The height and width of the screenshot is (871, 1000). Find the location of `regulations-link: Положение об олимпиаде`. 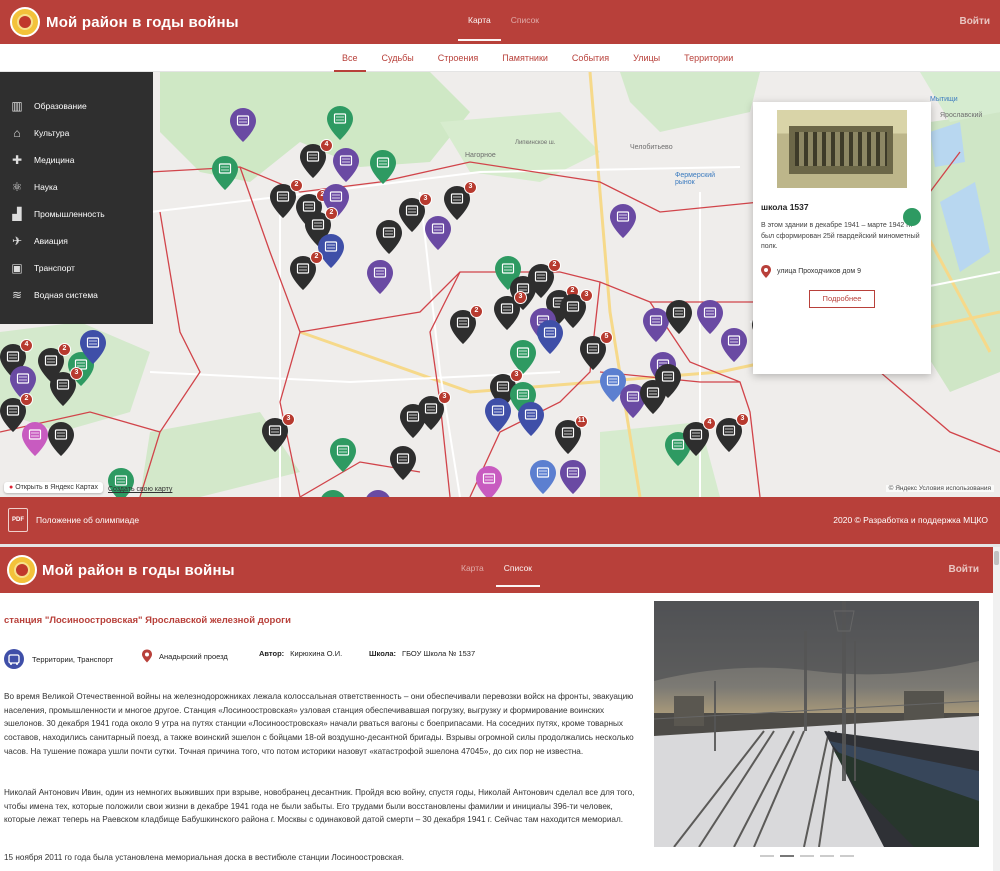

regulations-link: Положение об олимпиаде is located at coordinates (87, 520).